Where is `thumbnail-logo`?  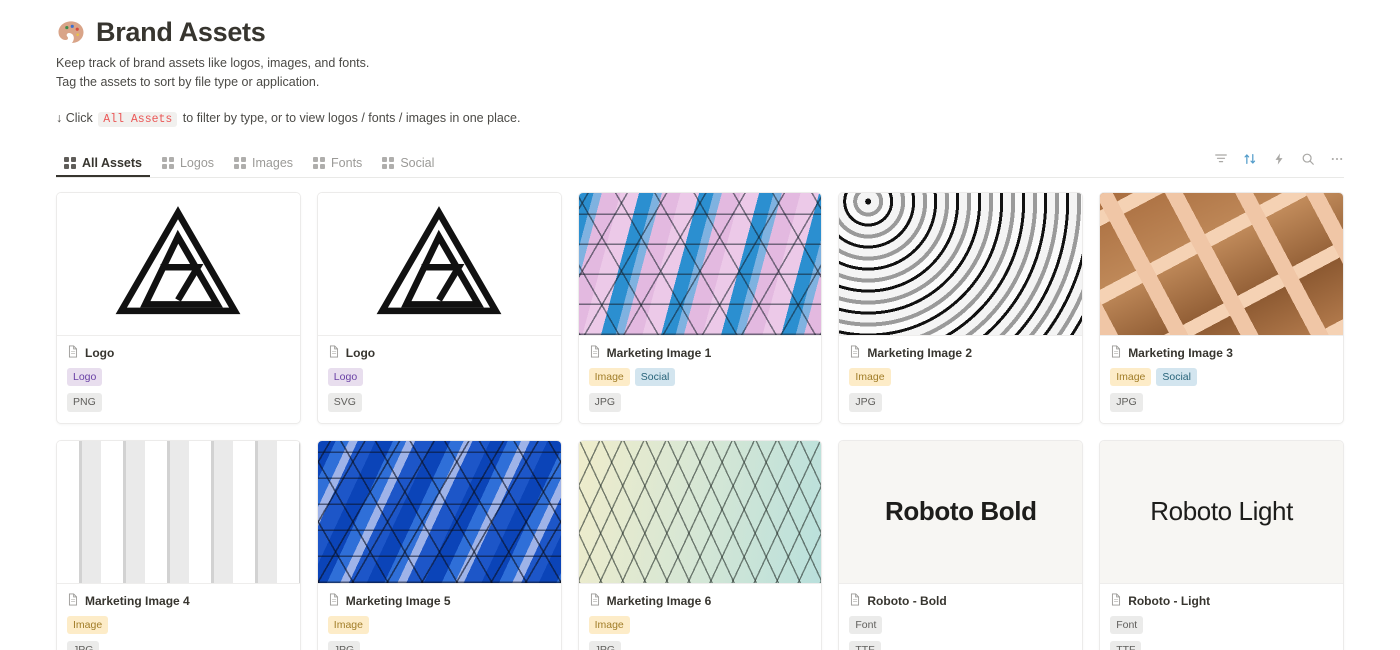
thumbnail-logo is located at coordinates (439, 263).